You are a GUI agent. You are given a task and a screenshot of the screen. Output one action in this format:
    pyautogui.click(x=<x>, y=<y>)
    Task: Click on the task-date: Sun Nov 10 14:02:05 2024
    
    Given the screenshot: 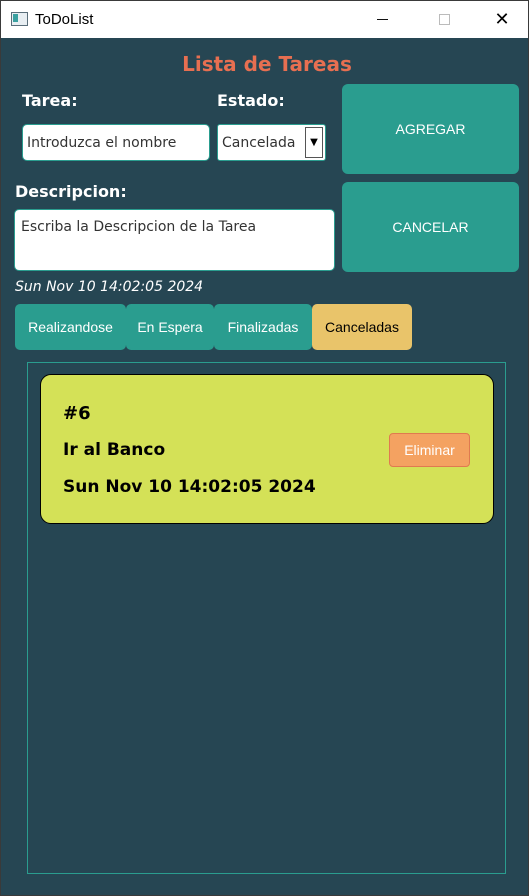 What is the action you would take?
    pyautogui.click(x=189, y=487)
    